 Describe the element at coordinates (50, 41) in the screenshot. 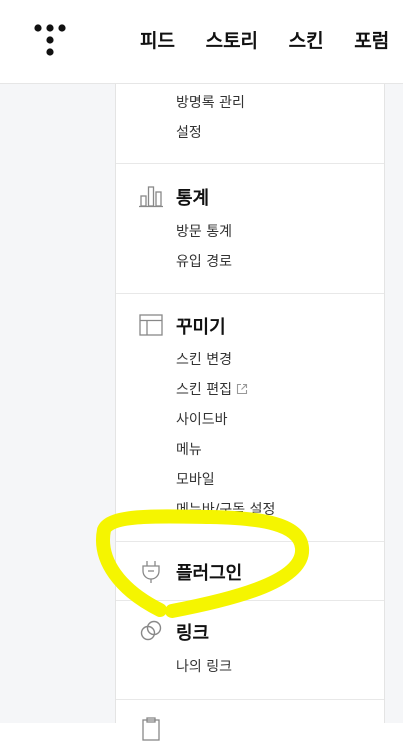

I see `tistory-logo-icon` at that location.